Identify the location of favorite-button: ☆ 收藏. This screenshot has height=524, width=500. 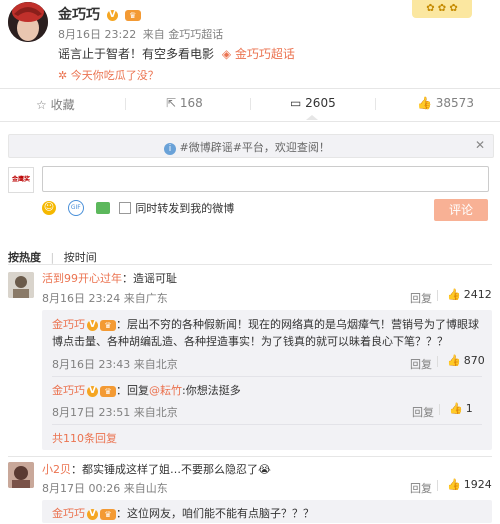
(55, 104).